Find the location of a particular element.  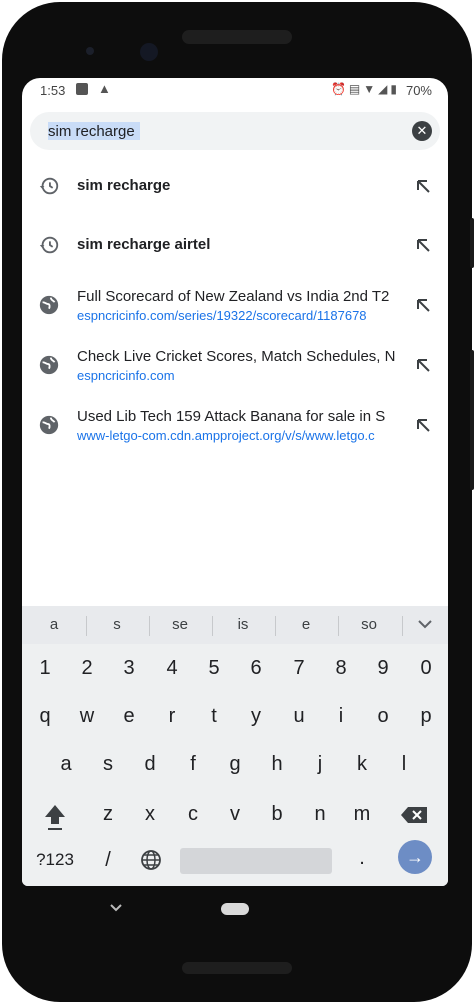

status-time: 1:53 is located at coordinates (53, 90).